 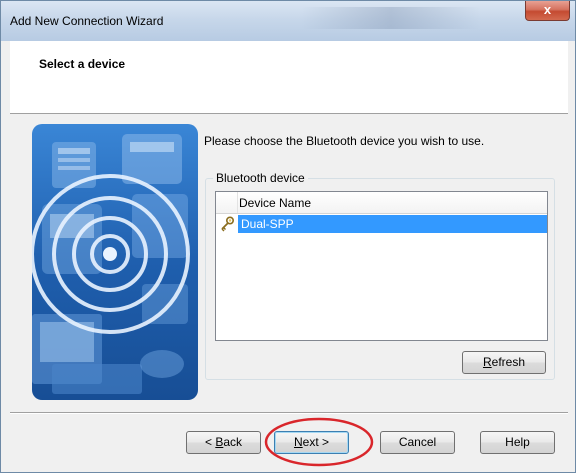 I want to click on title-bar-reflection, so click(x=391, y=18).